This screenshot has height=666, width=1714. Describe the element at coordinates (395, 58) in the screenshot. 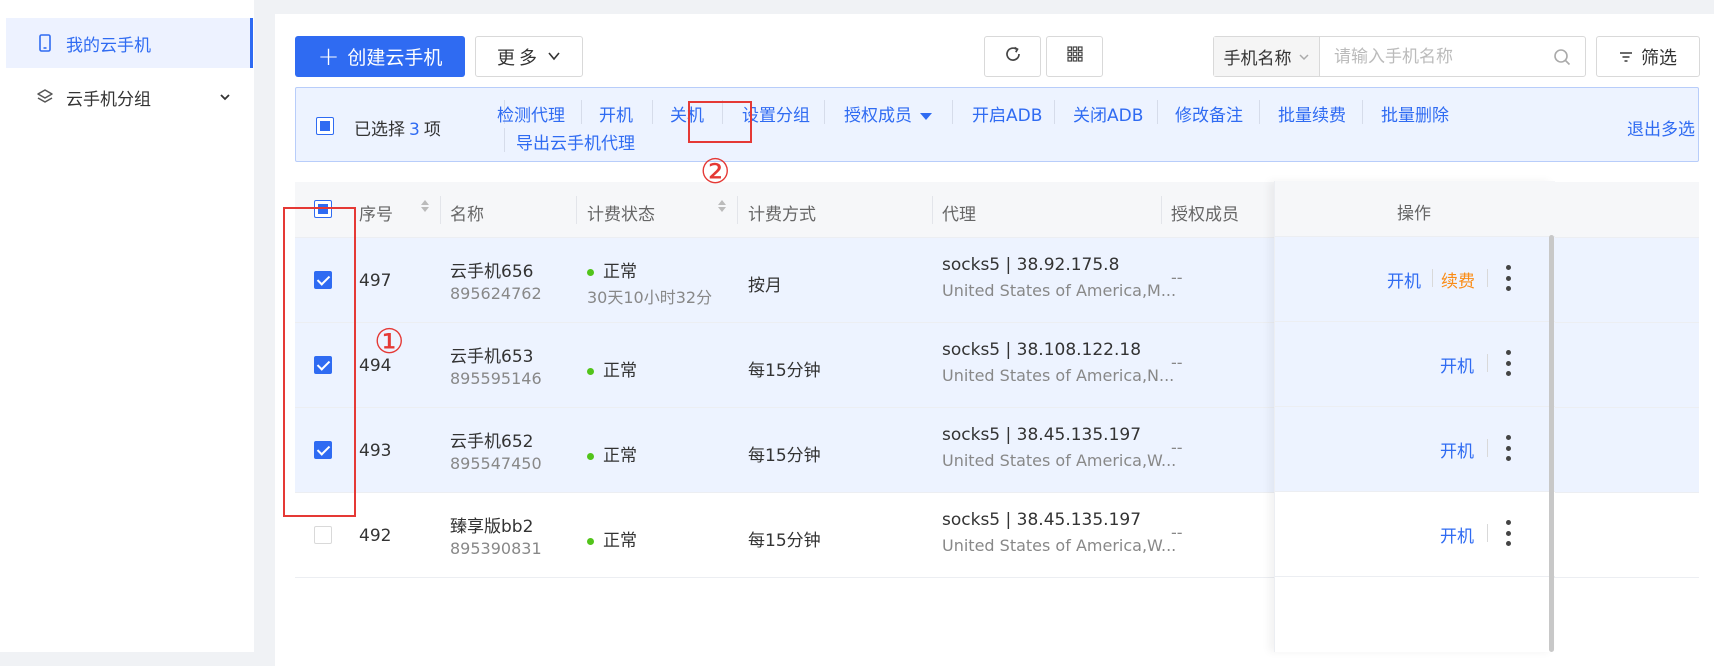

I see `create-phone-label: 创建云手机` at that location.